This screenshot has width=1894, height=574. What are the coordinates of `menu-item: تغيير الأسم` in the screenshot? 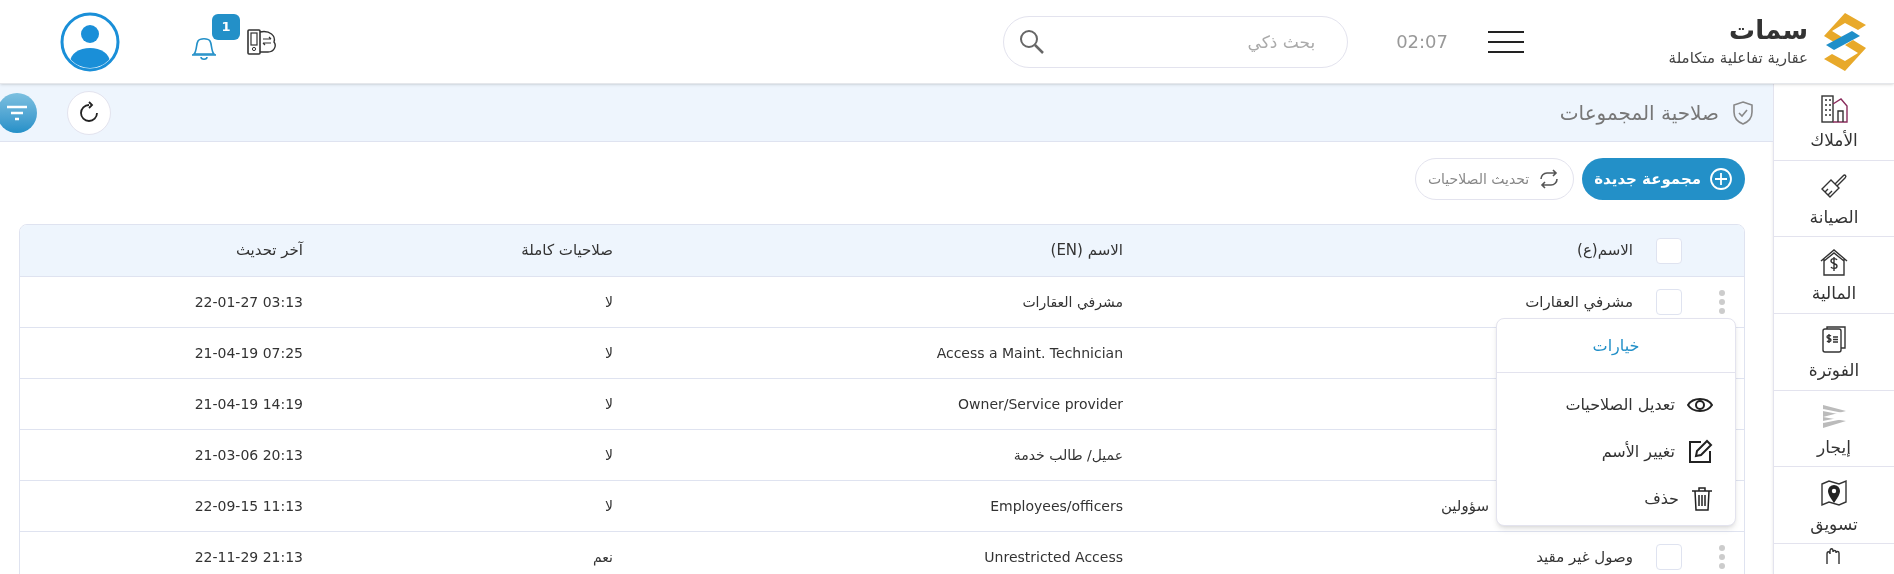 It's located at (1616, 451).